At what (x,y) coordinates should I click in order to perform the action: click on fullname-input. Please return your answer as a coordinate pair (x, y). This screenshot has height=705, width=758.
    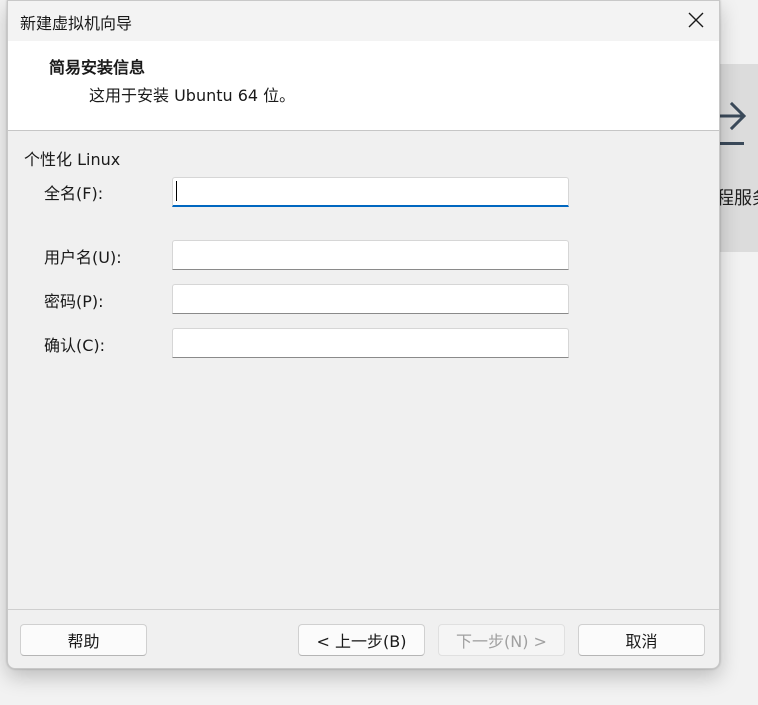
    Looking at the image, I should click on (370, 192).